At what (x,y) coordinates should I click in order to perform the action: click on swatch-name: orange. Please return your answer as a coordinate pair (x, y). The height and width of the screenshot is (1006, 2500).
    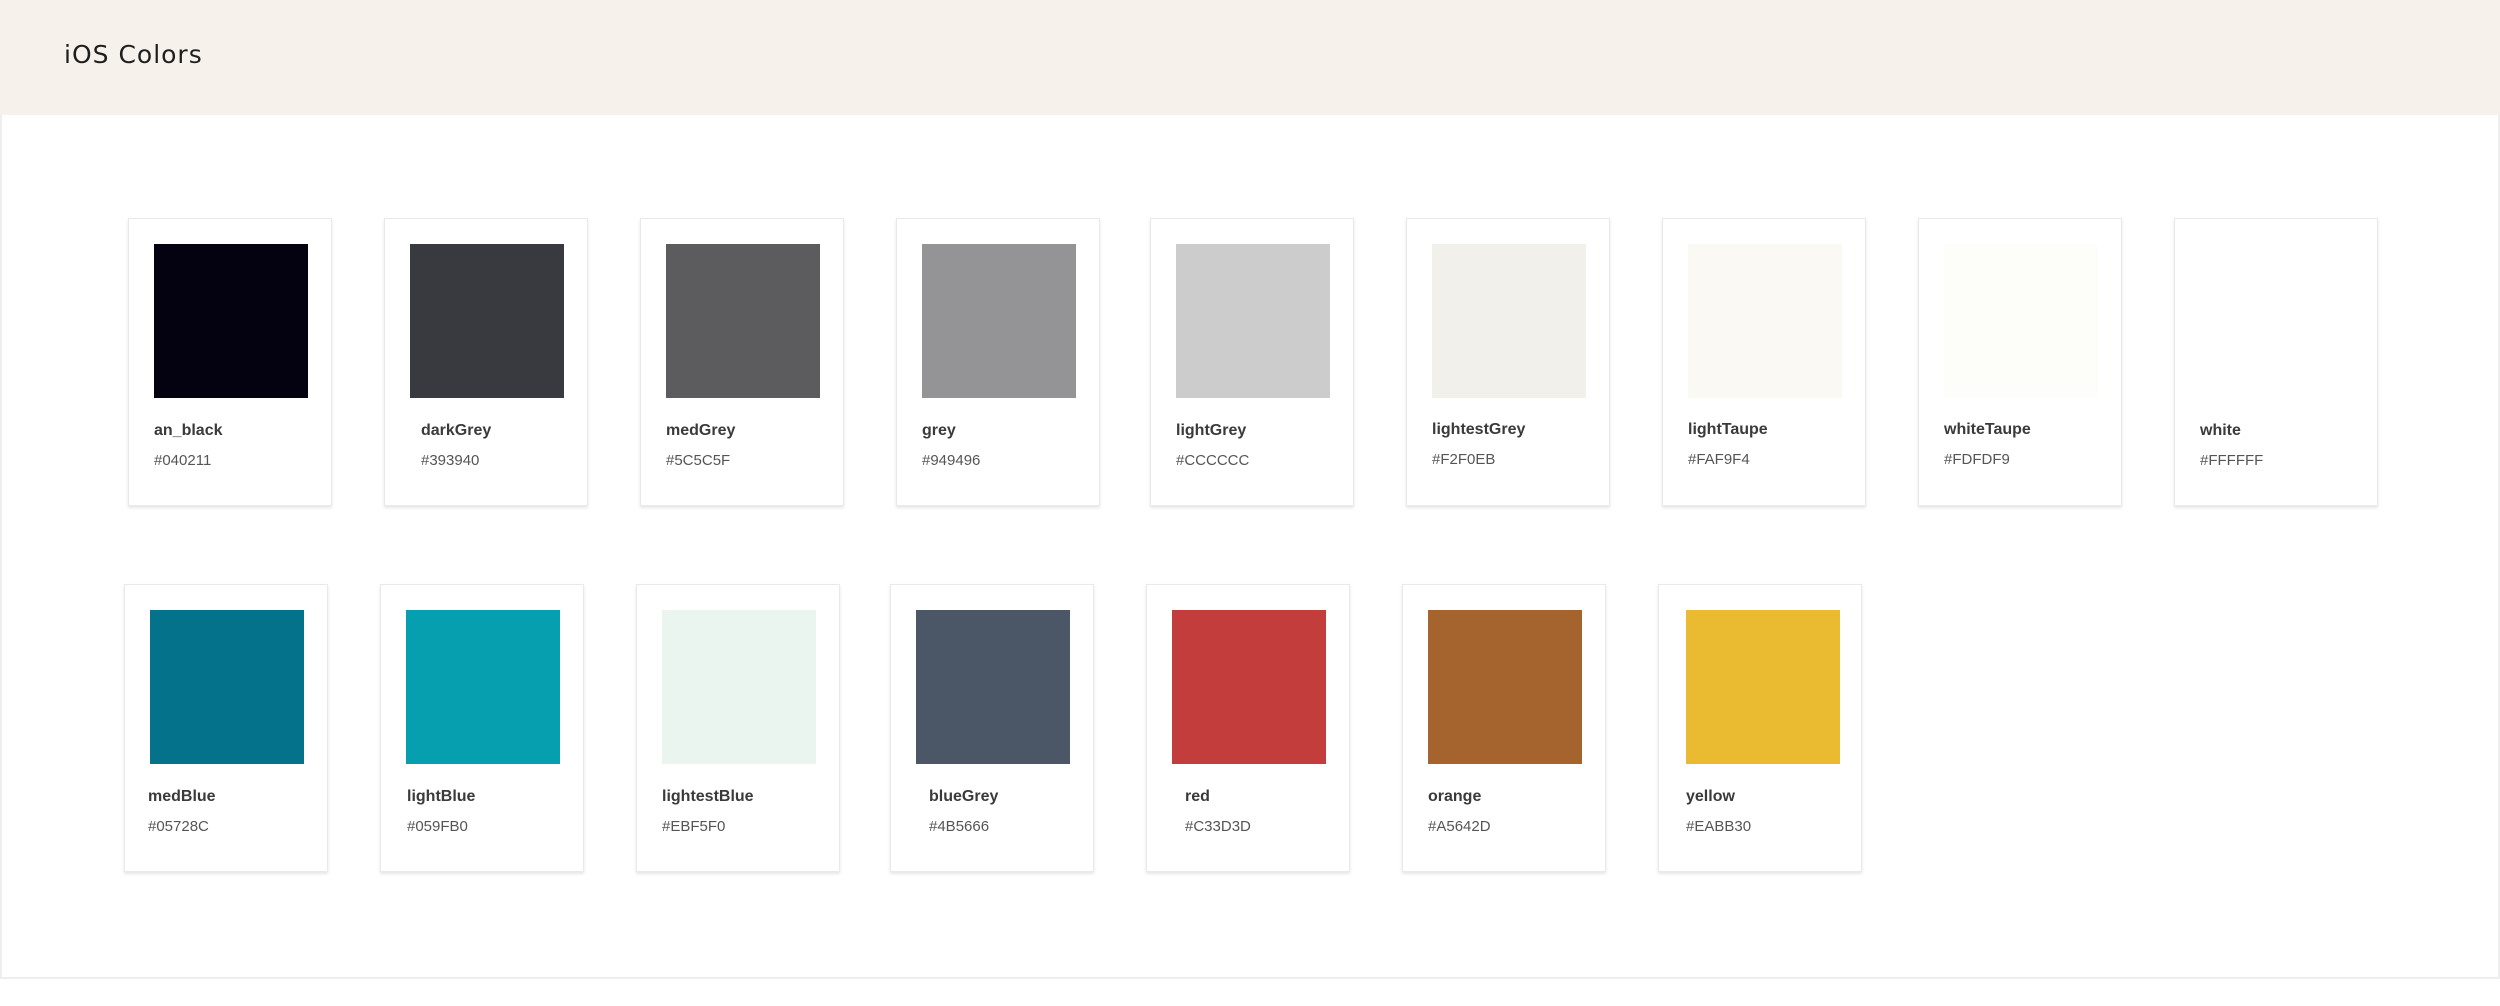
    Looking at the image, I should click on (1455, 796).